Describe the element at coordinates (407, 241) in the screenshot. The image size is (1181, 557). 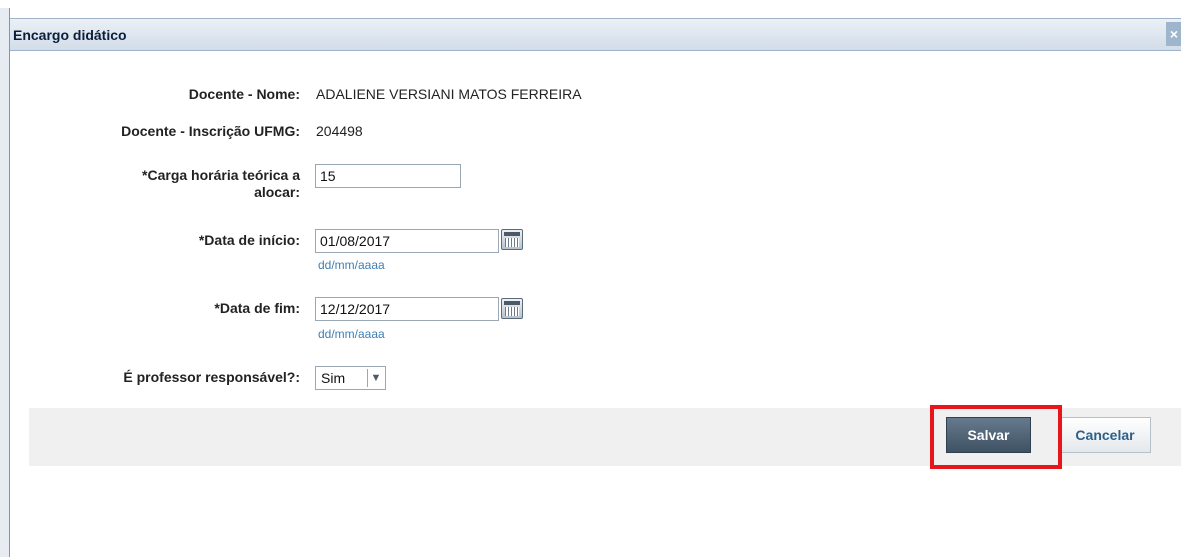
I see `data-inicio-input` at that location.